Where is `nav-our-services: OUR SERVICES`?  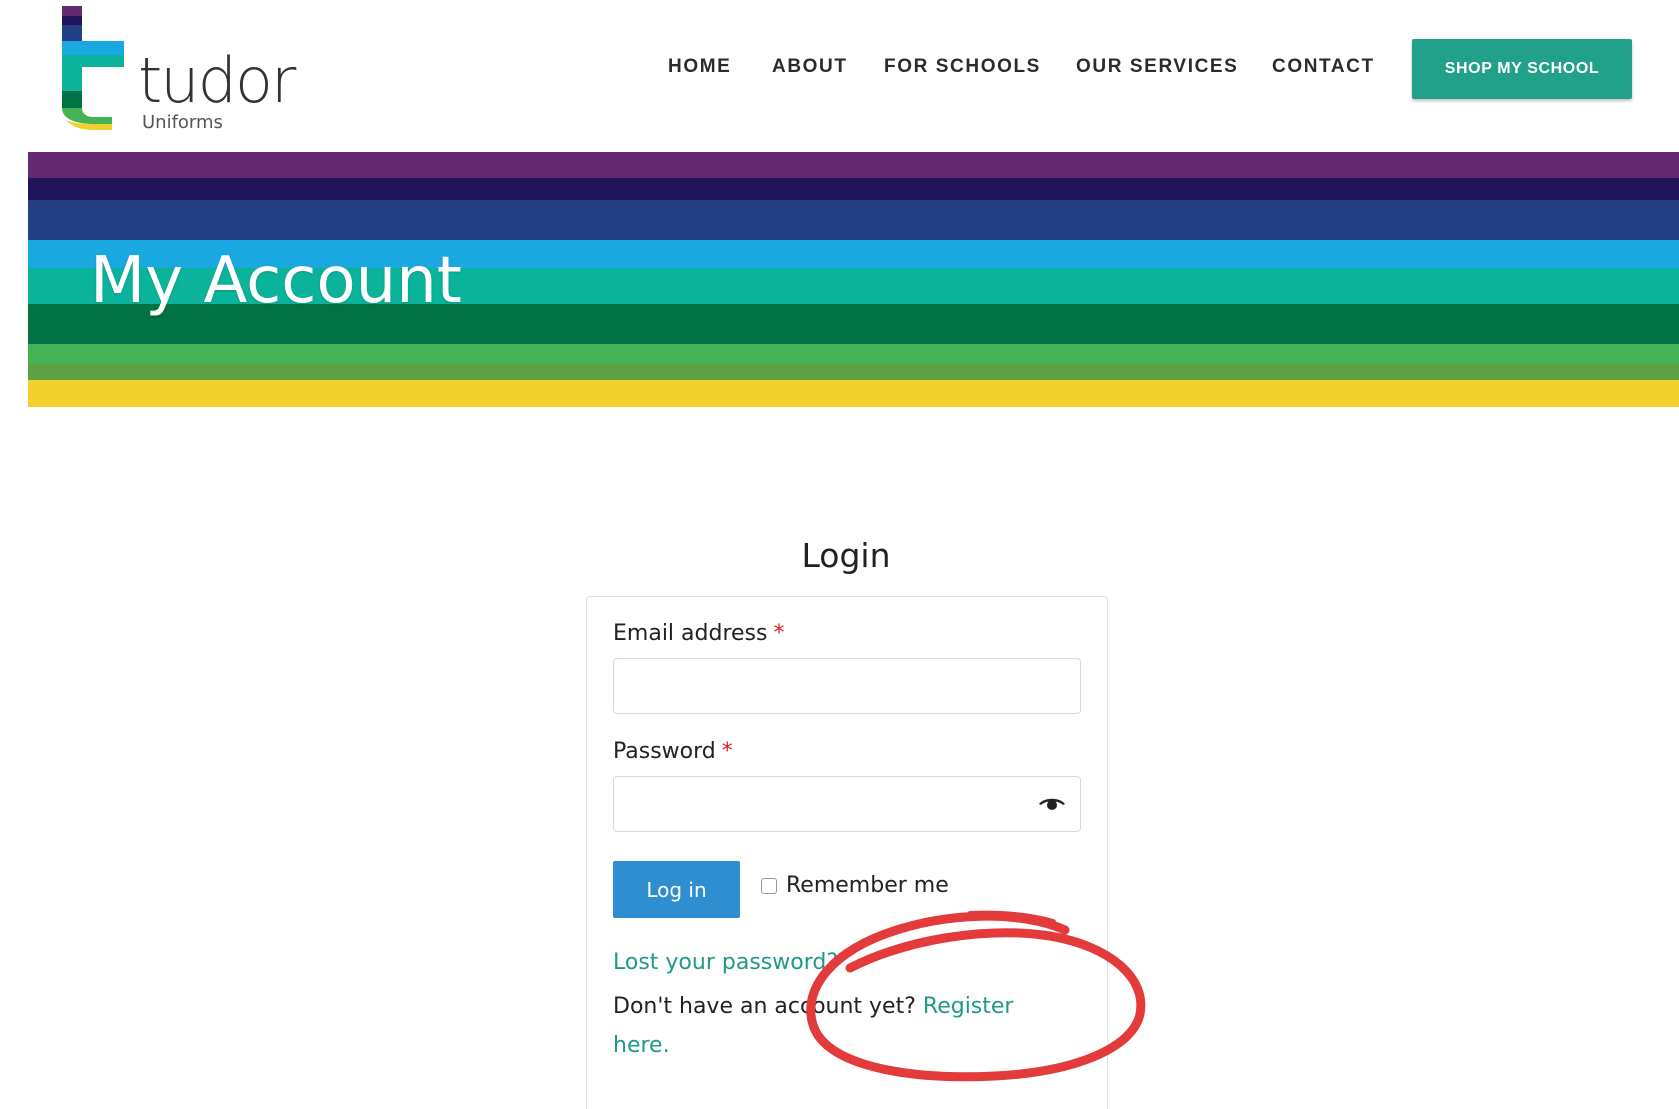
nav-our-services: OUR SERVICES is located at coordinates (1157, 67).